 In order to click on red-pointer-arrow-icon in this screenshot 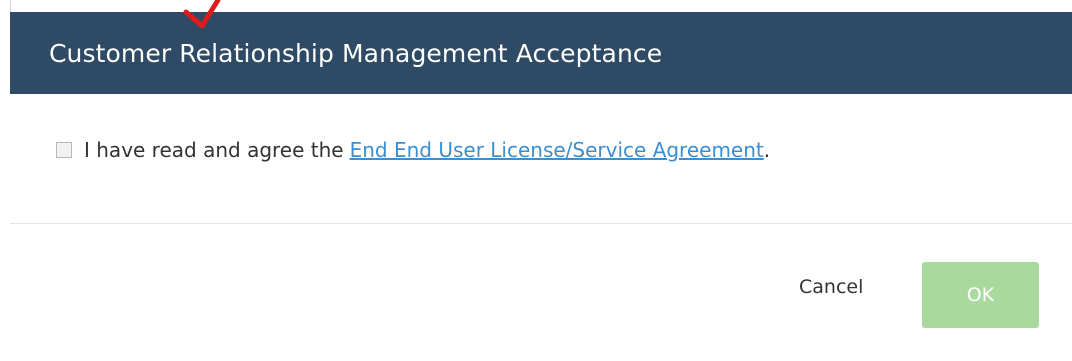, I will do `click(202, 14)`.